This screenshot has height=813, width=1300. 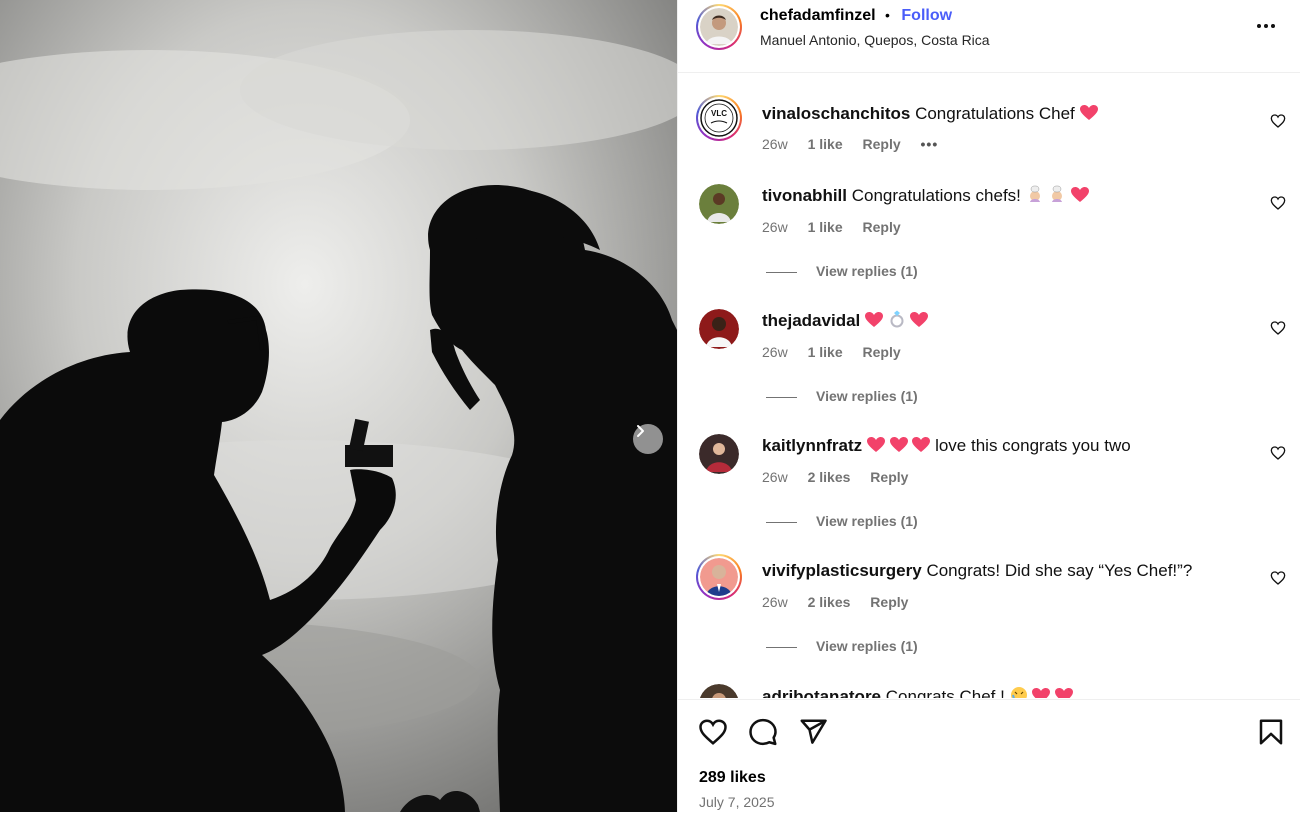 What do you see at coordinates (818, 15) in the screenshot?
I see `author-username: chefadamfinzel` at bounding box center [818, 15].